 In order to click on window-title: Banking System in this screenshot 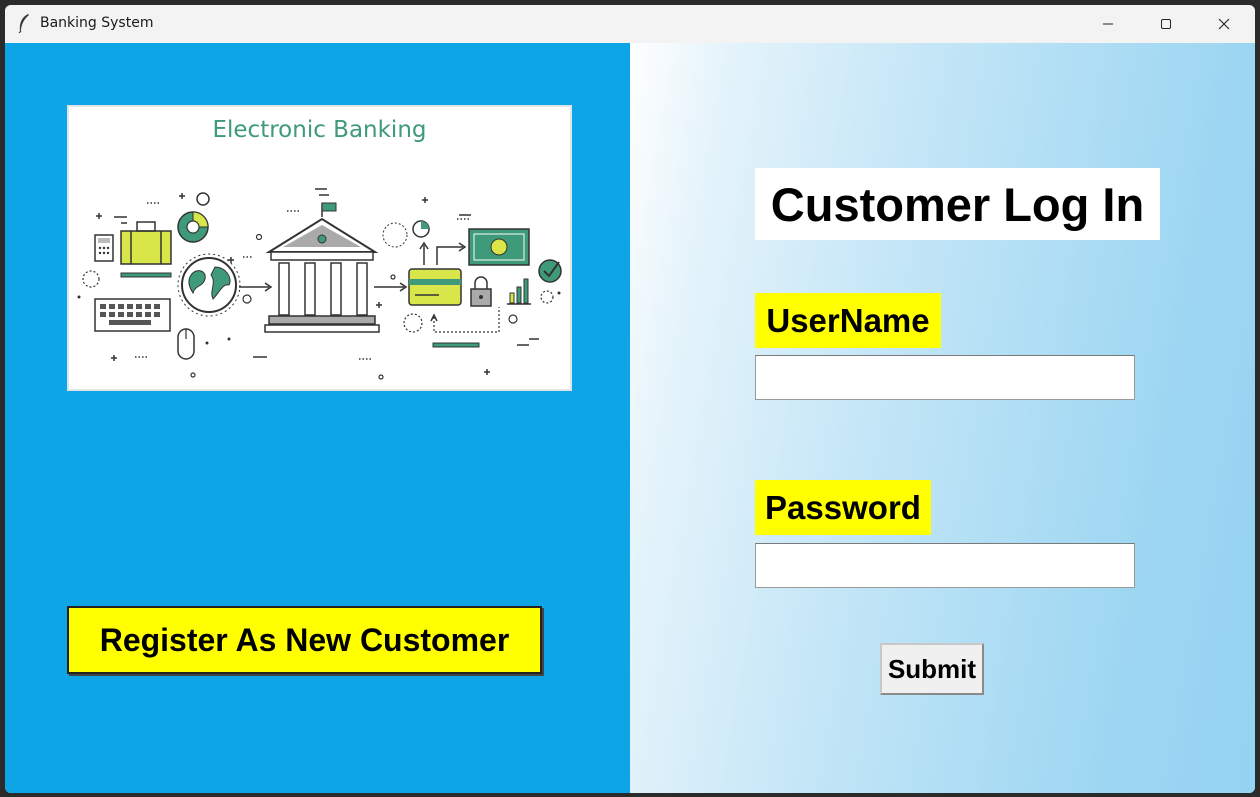, I will do `click(97, 23)`.